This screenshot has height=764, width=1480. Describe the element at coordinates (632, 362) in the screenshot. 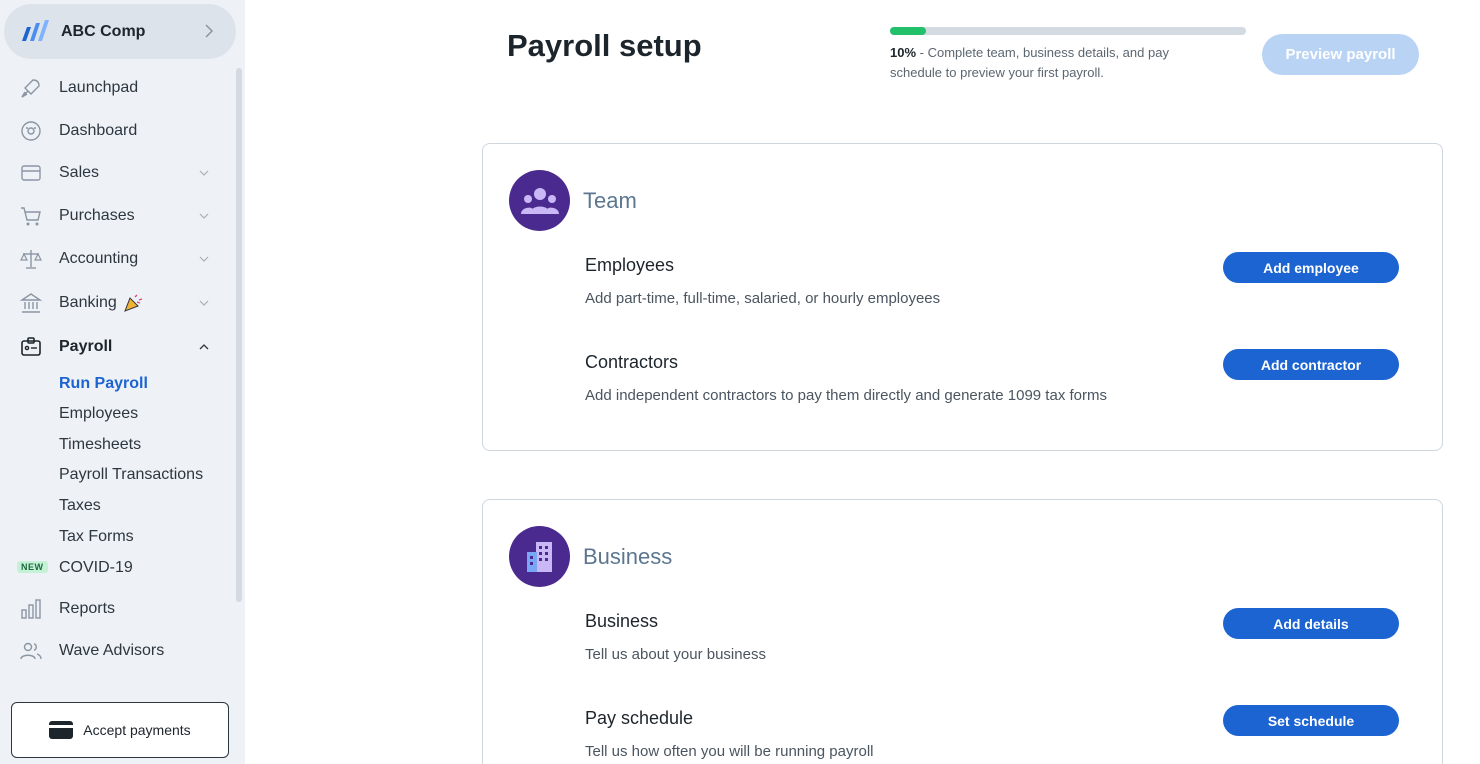

I see `contractors-title: Contractors` at that location.